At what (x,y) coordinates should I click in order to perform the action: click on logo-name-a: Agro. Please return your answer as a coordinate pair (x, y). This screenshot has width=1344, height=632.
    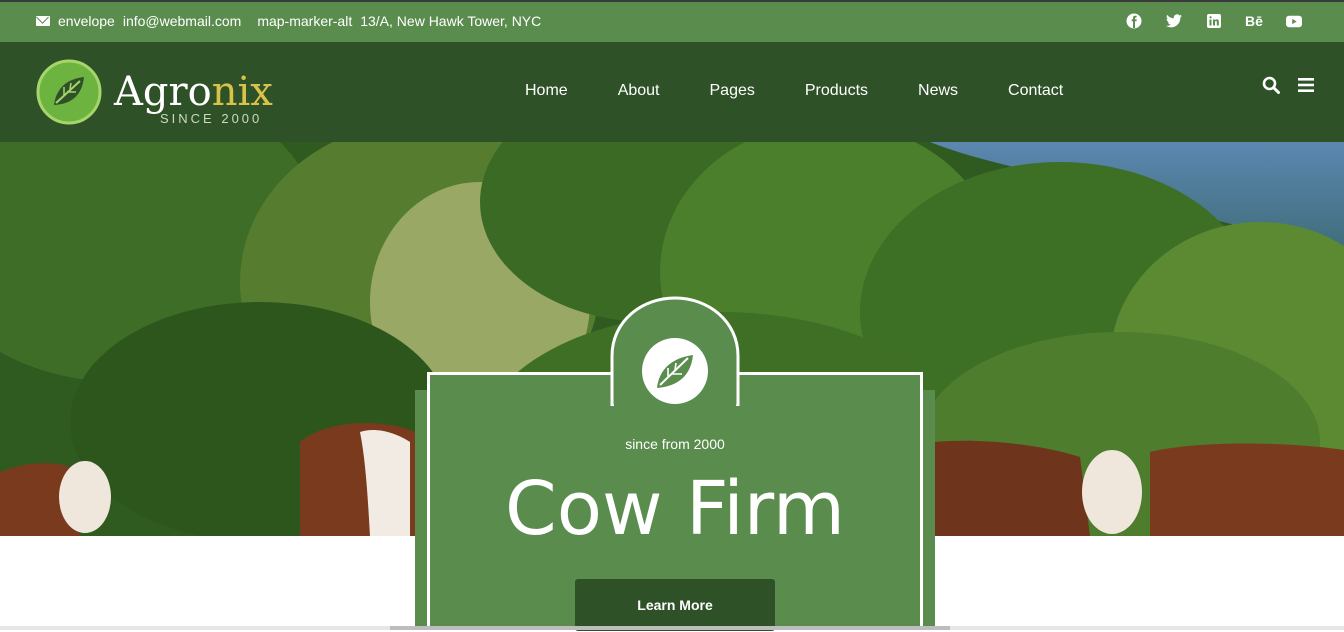
    Looking at the image, I should click on (163, 92).